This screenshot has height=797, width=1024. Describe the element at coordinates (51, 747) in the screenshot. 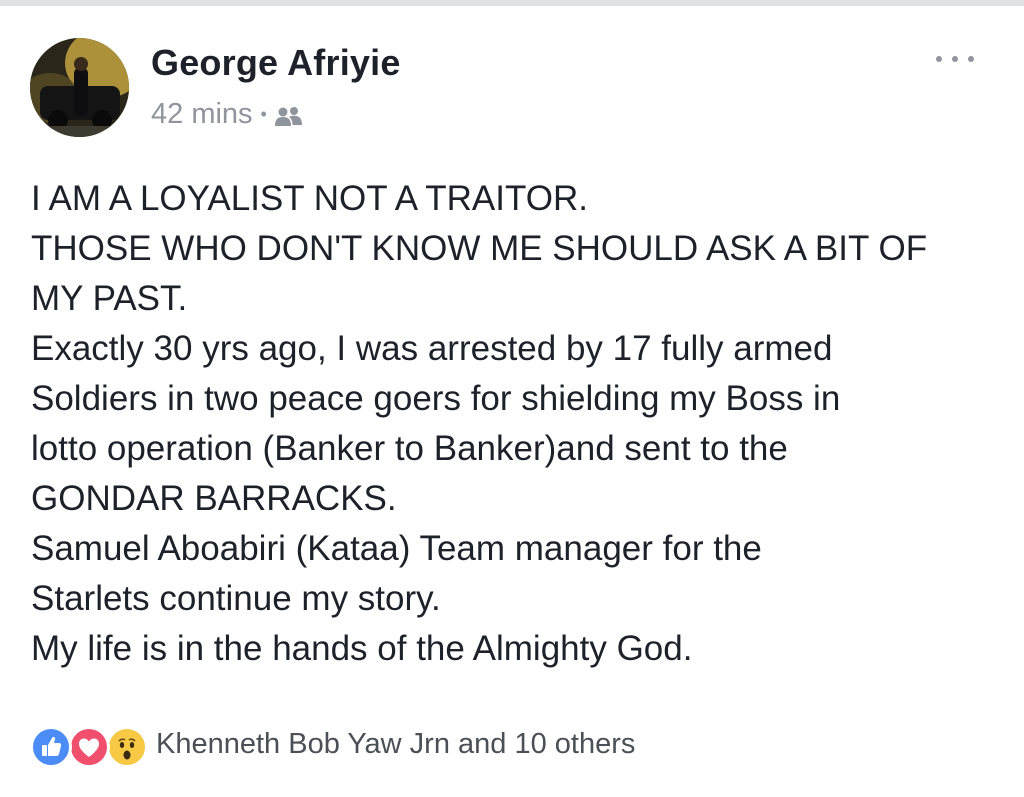

I see `like-icon` at that location.